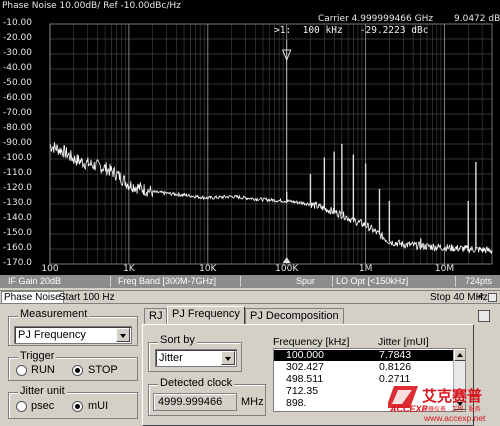 The image size is (500, 426). Describe the element at coordinates (32, 297) in the screenshot. I see `trace-tab-phase-noise: Phase Noise` at that location.